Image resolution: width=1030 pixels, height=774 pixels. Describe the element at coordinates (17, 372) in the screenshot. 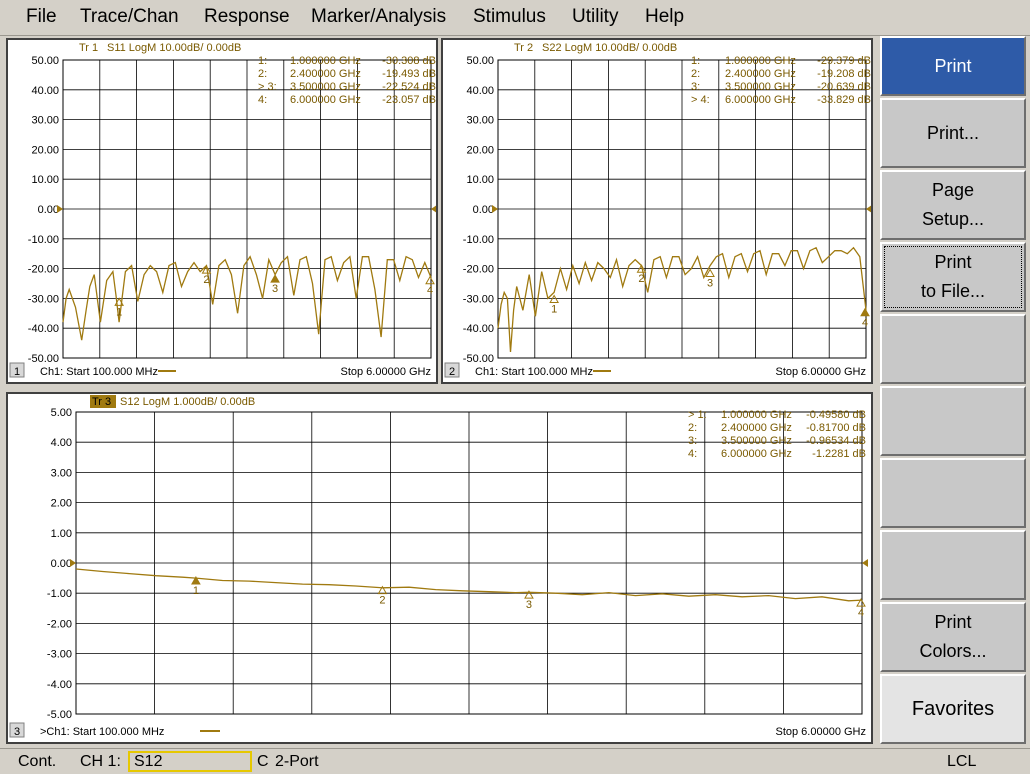

I see `window-number: 1` at that location.